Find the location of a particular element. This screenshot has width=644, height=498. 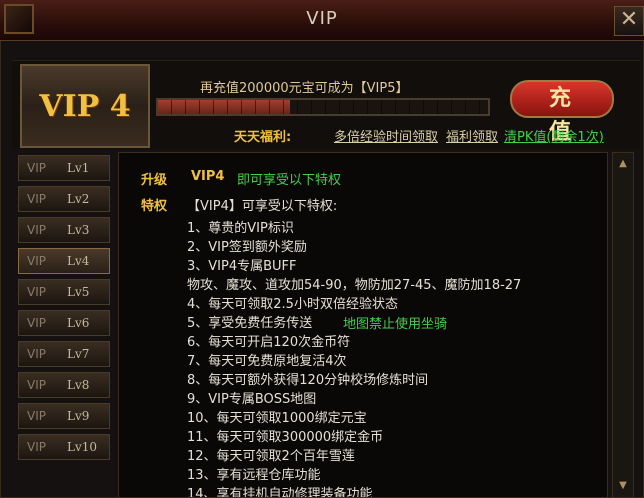

sidebar-item-level: Lv7 is located at coordinates (78, 354).